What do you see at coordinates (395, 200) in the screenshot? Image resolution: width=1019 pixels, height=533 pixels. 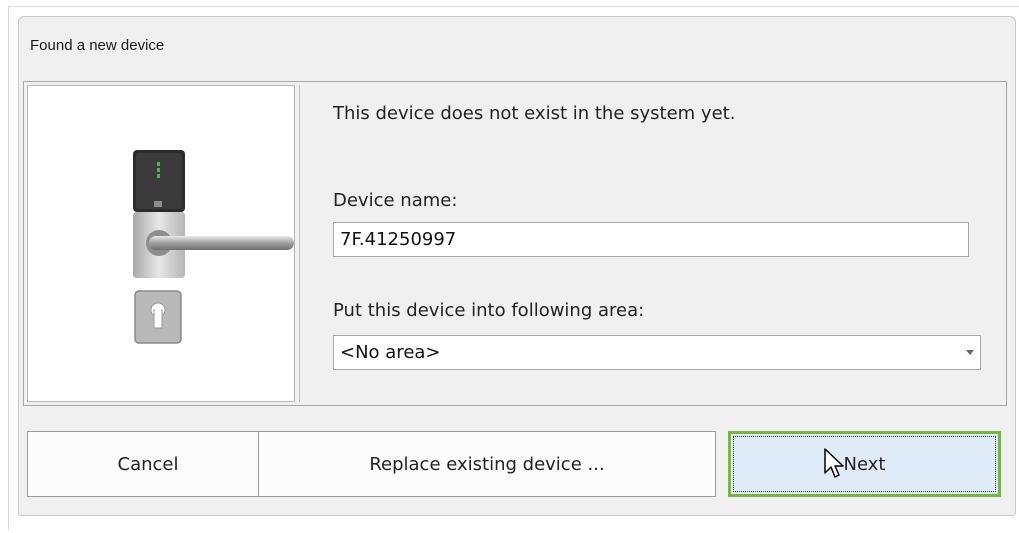 I see `device-name-label: Device name:` at bounding box center [395, 200].